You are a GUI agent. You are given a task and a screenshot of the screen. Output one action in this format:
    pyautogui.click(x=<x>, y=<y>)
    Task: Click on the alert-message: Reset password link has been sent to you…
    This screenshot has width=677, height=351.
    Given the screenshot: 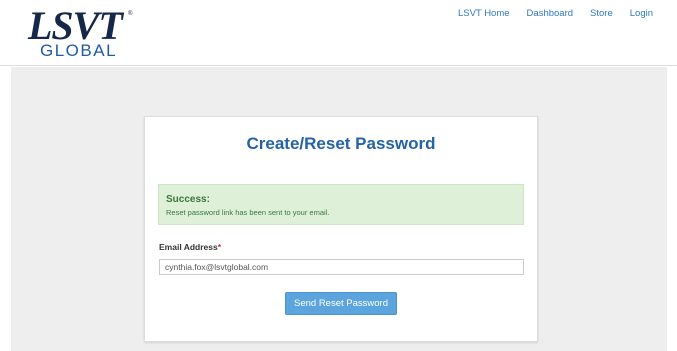 What is the action you would take?
    pyautogui.click(x=248, y=212)
    